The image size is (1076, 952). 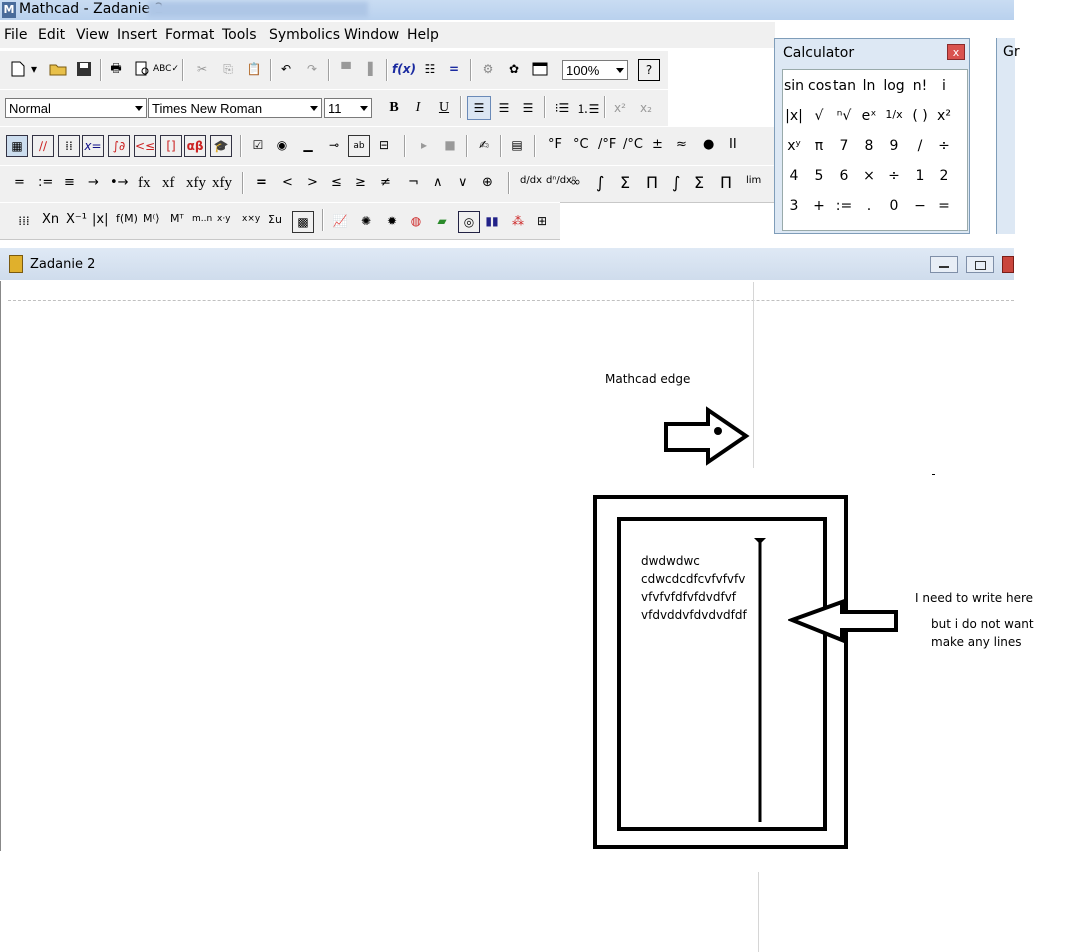 What do you see at coordinates (69, 182) in the screenshot?
I see `eval-global-define: ≡` at bounding box center [69, 182].